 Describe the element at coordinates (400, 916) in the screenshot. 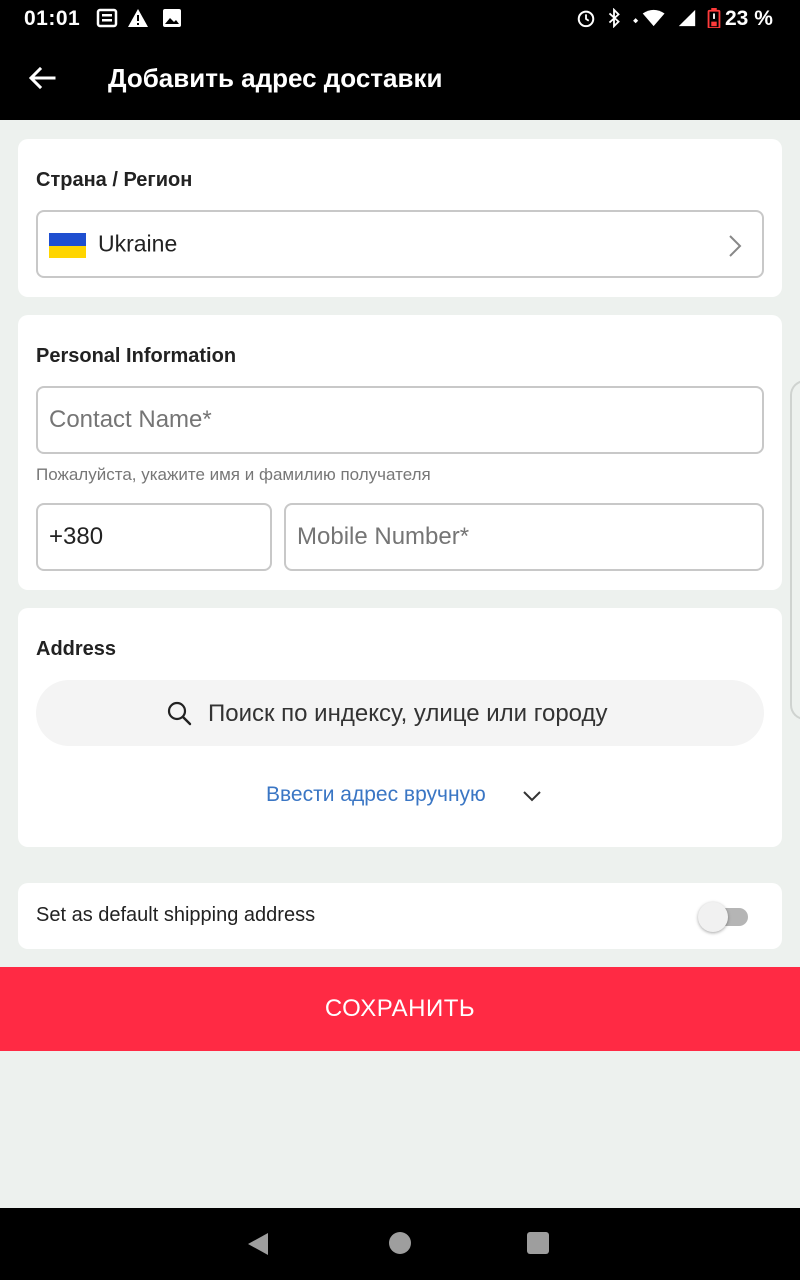

I see `default-address-card: Set as default shipping address` at that location.